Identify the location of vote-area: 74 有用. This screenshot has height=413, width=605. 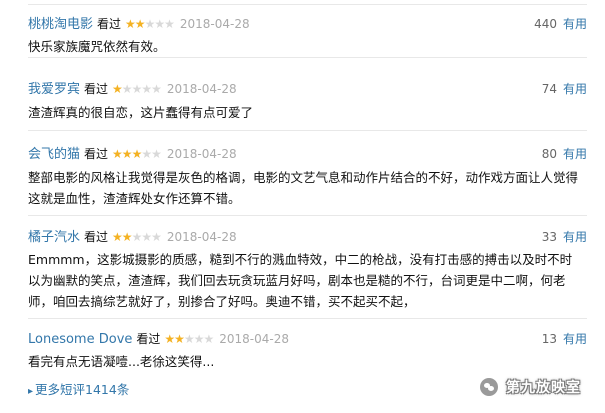
(564, 89).